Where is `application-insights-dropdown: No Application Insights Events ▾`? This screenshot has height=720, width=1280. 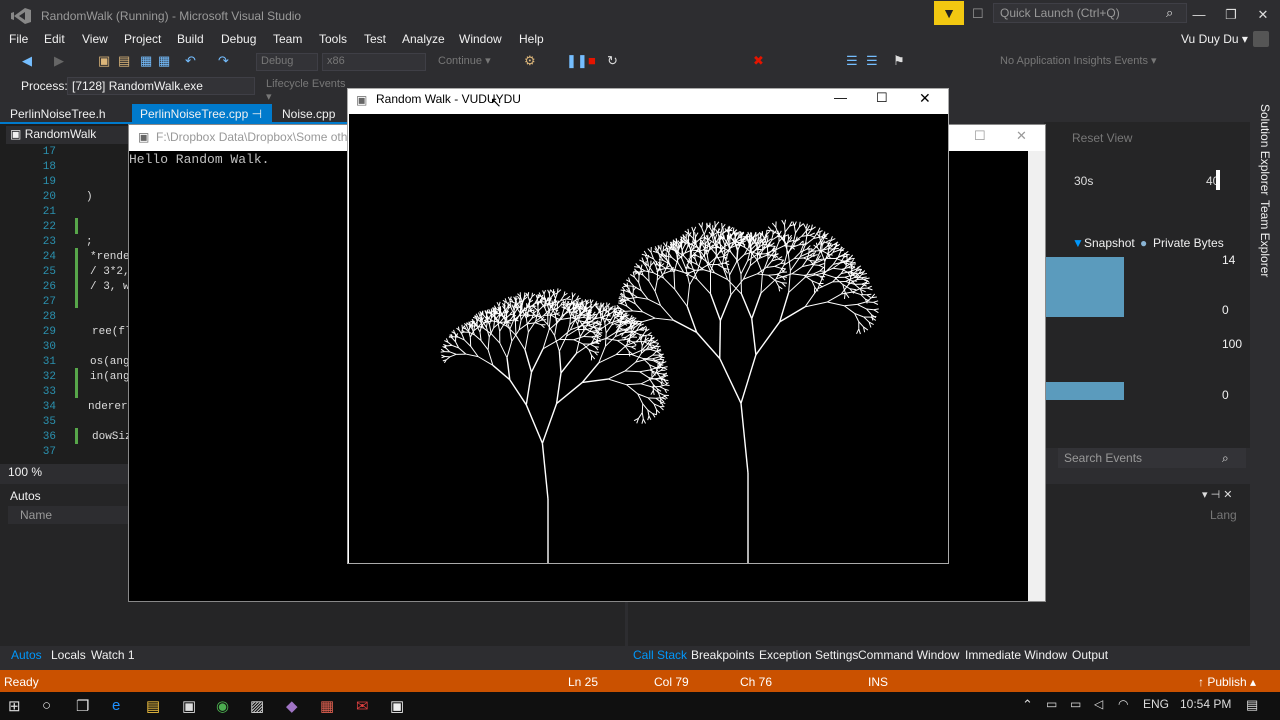
application-insights-dropdown: No Application Insights Events ▾ is located at coordinates (1094, 62).